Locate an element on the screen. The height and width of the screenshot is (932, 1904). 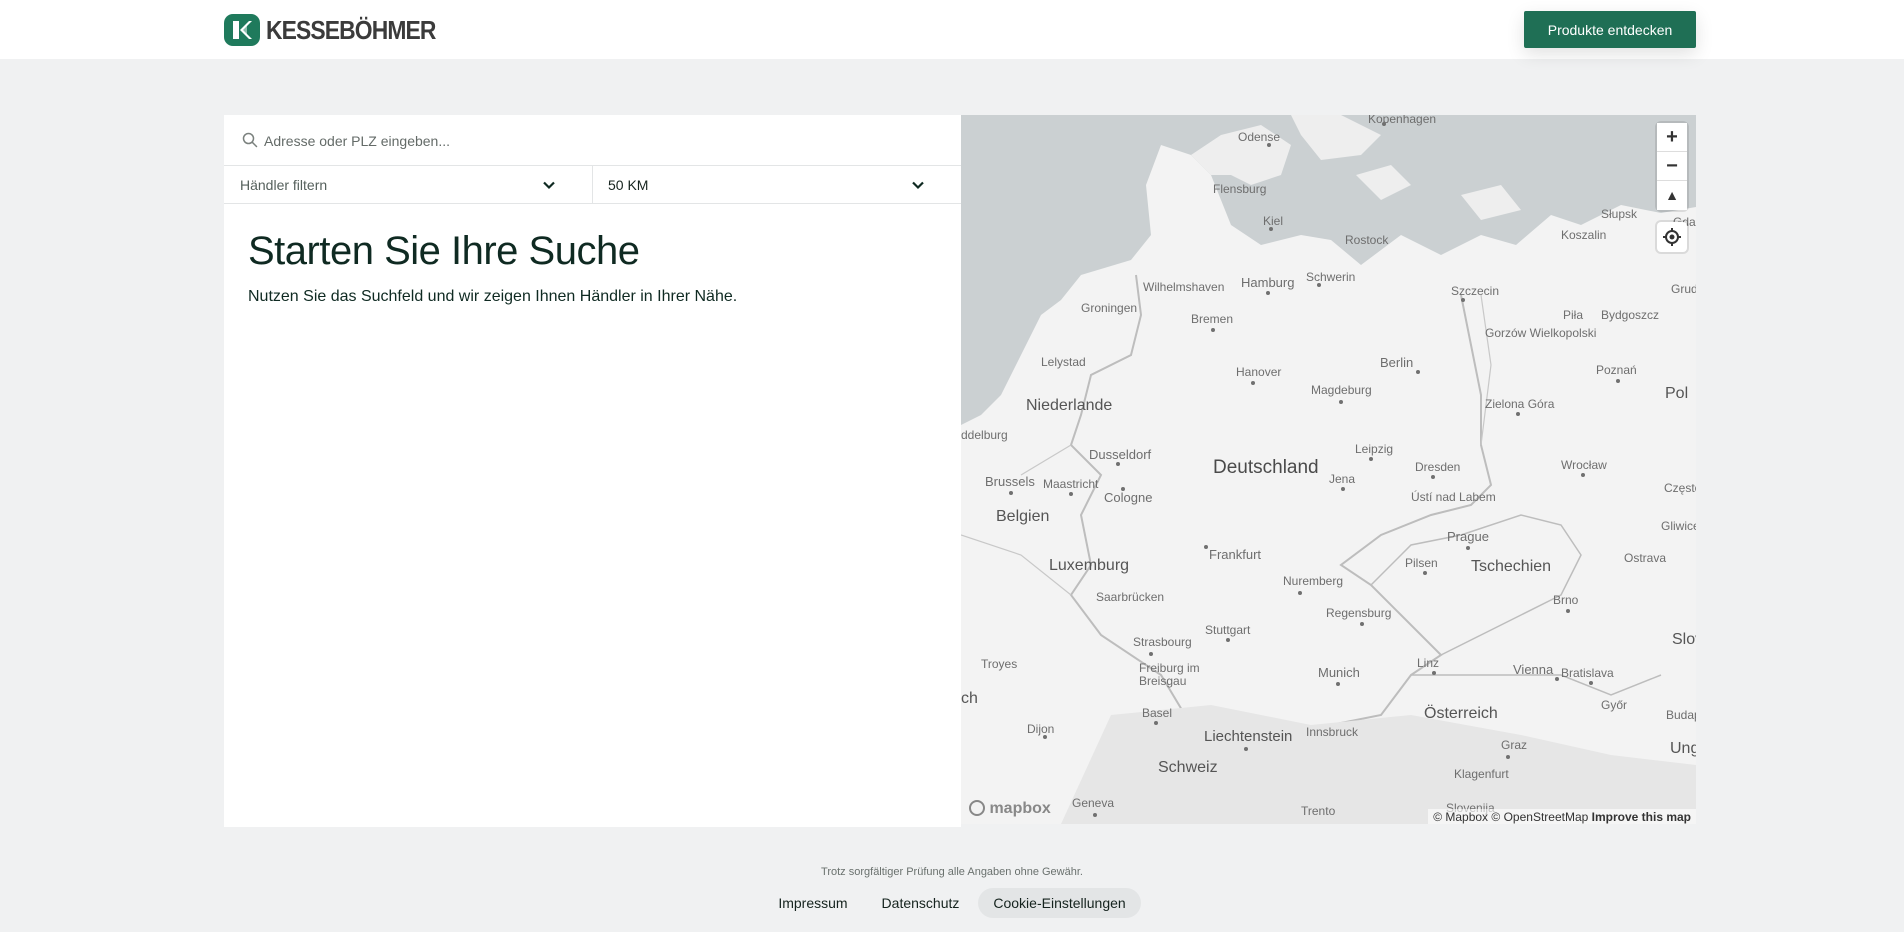
map-label-ung: Ung is located at coordinates (1683, 748).